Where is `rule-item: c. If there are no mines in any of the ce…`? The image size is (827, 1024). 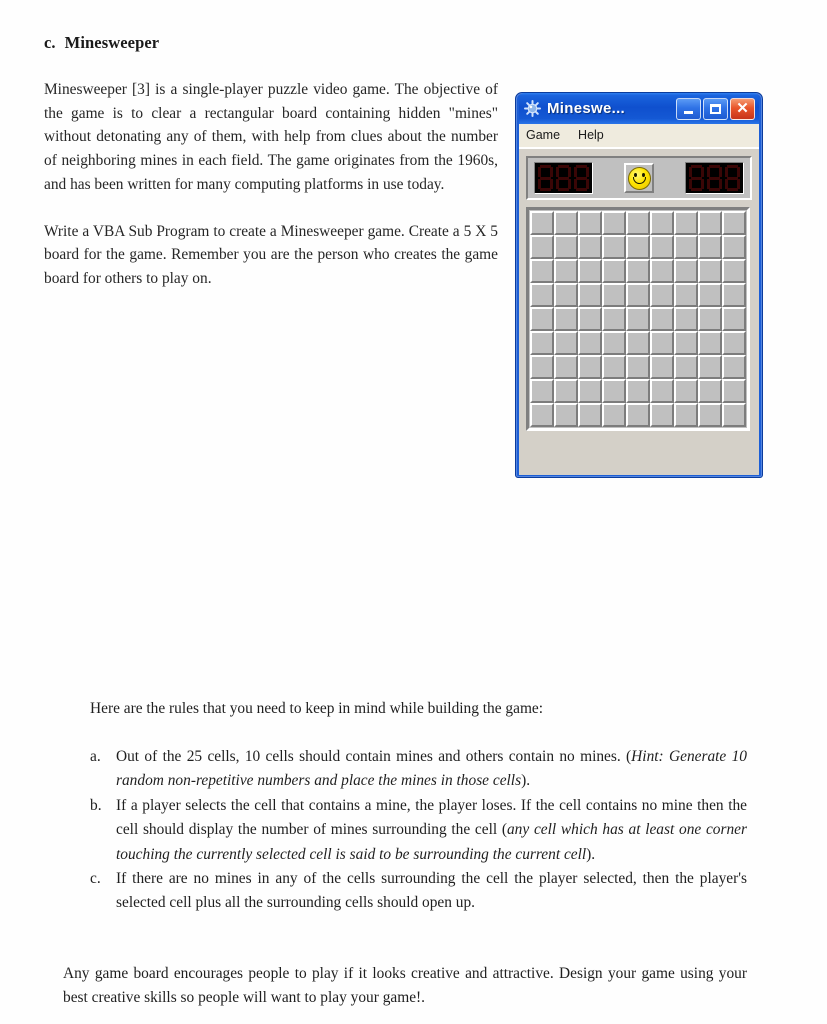
rule-item: c. If there are no mines in any of the ce… is located at coordinates (418, 891).